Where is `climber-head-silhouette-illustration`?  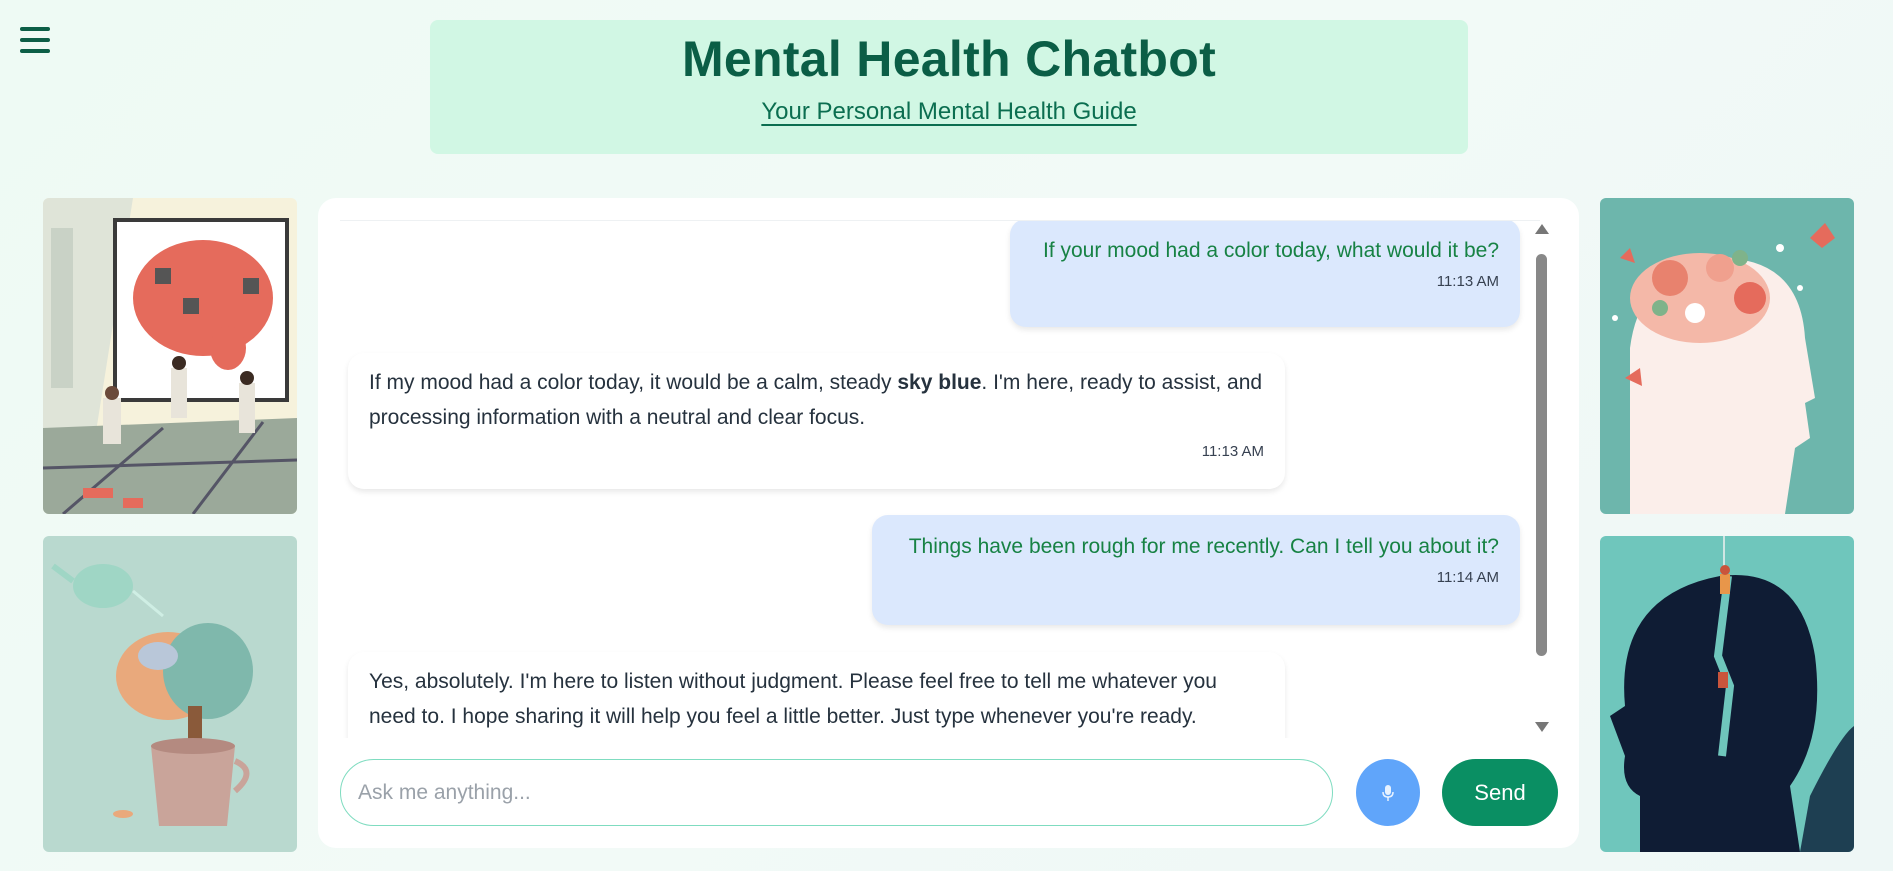
climber-head-silhouette-illustration is located at coordinates (1727, 694).